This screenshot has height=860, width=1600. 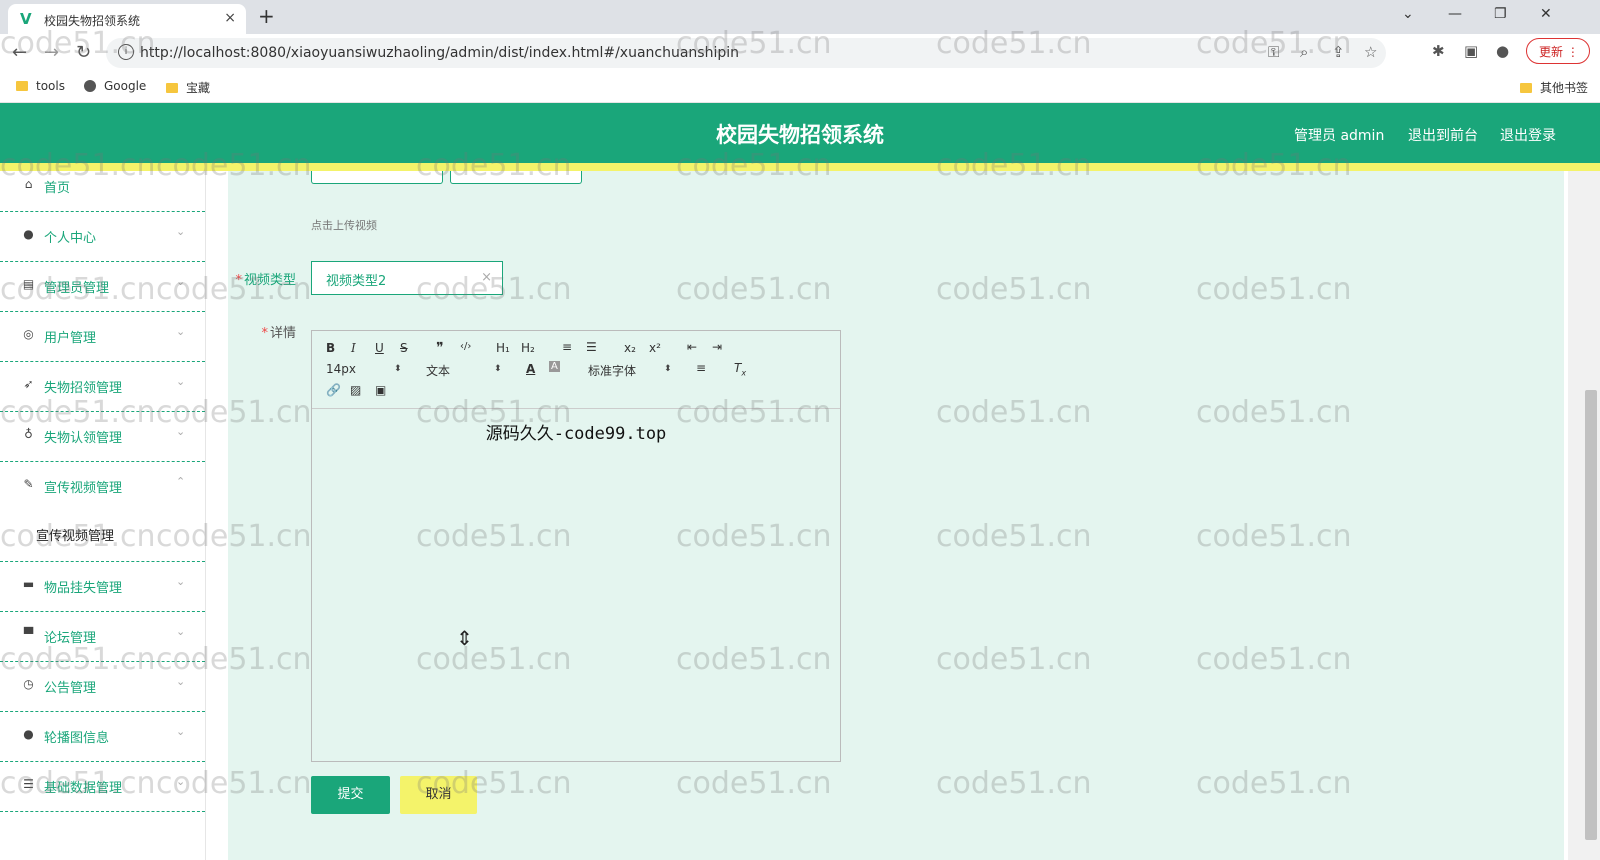 What do you see at coordinates (19, 52) in the screenshot?
I see `back-icon: ←` at bounding box center [19, 52].